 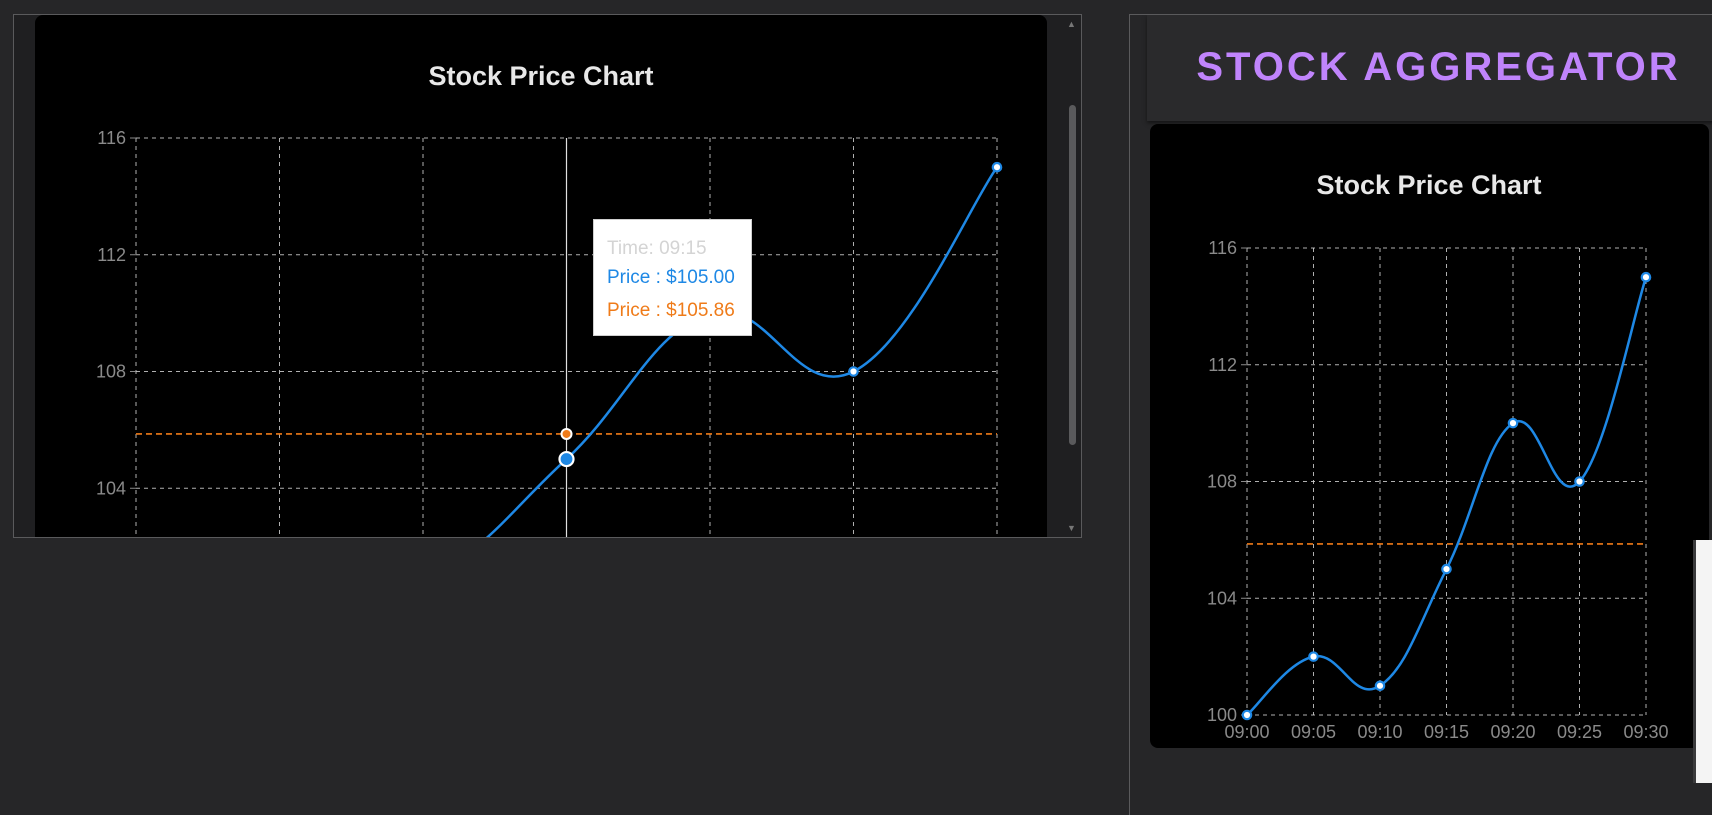 I want to click on x-tick-label: 09:00, so click(x=1246, y=732).